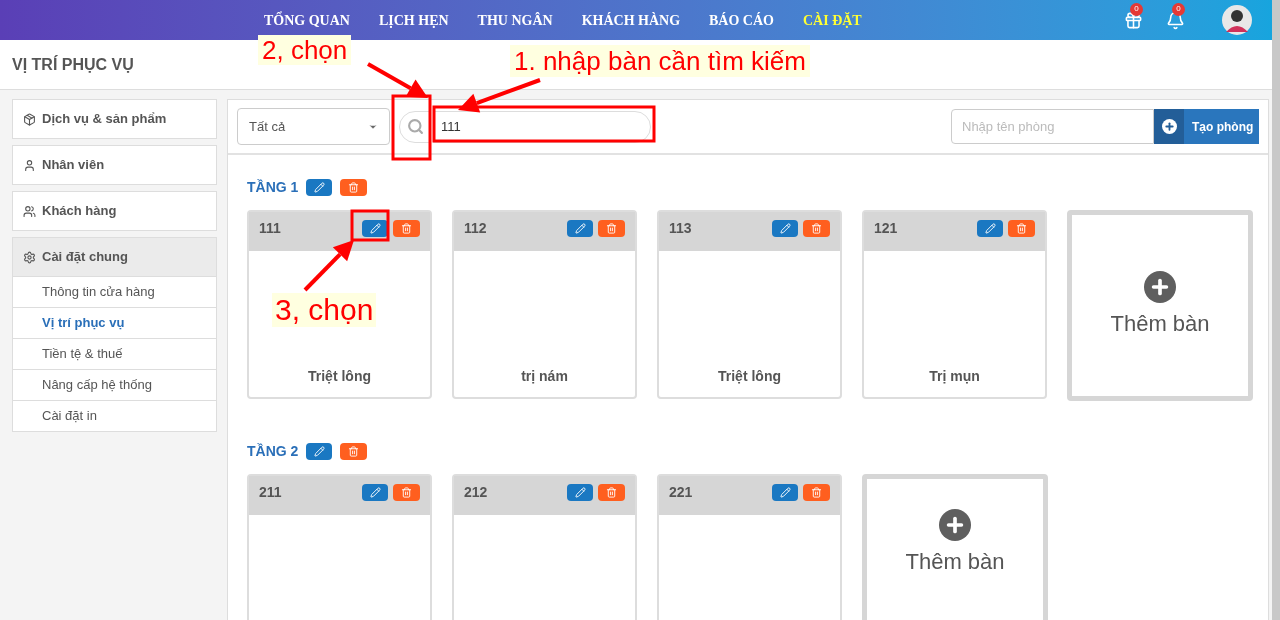 This screenshot has width=1280, height=620. What do you see at coordinates (29, 119) in the screenshot?
I see `box-icon` at bounding box center [29, 119].